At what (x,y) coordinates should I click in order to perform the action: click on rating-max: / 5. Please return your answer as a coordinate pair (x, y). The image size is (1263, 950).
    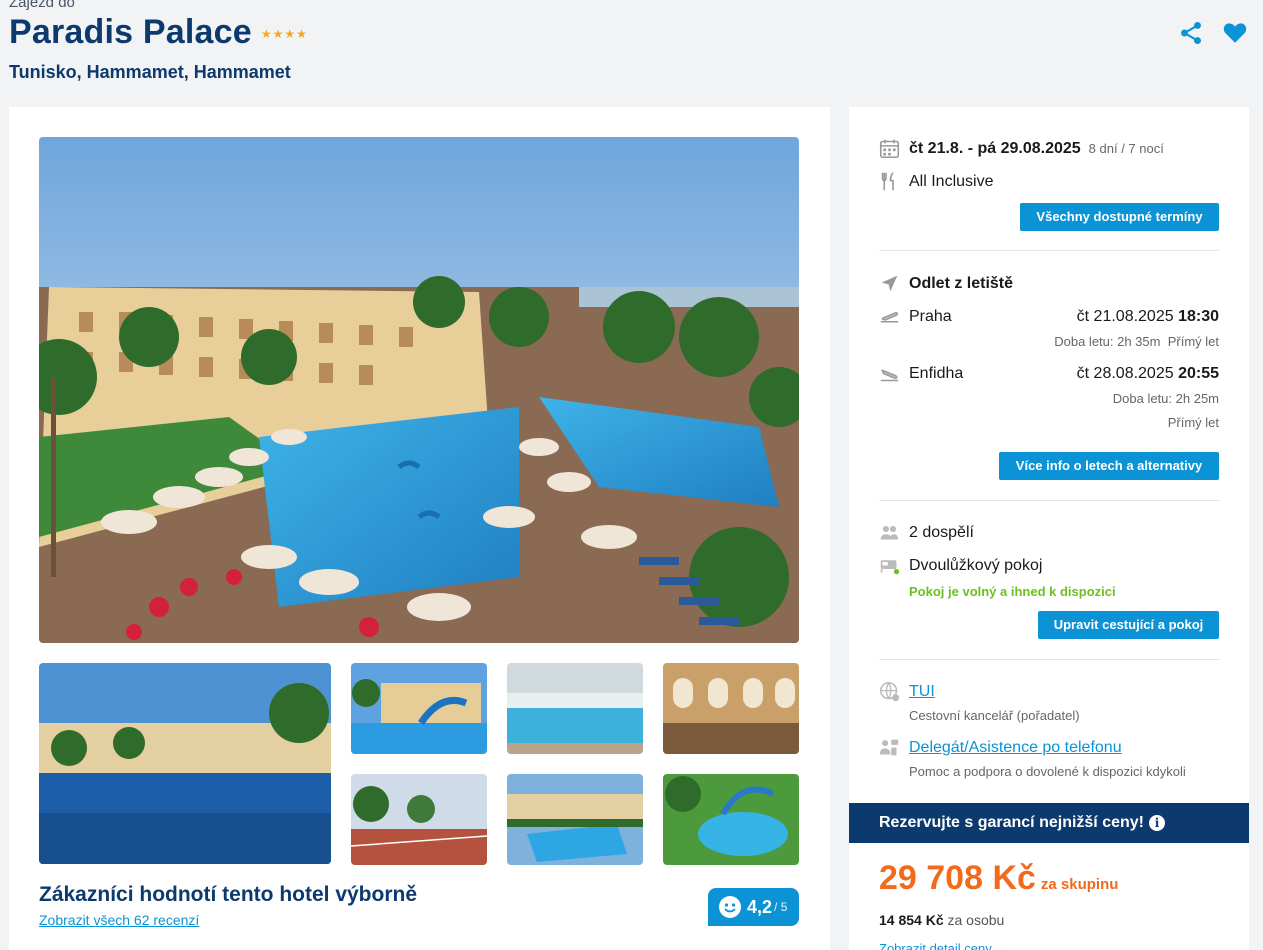
    Looking at the image, I should click on (781, 907).